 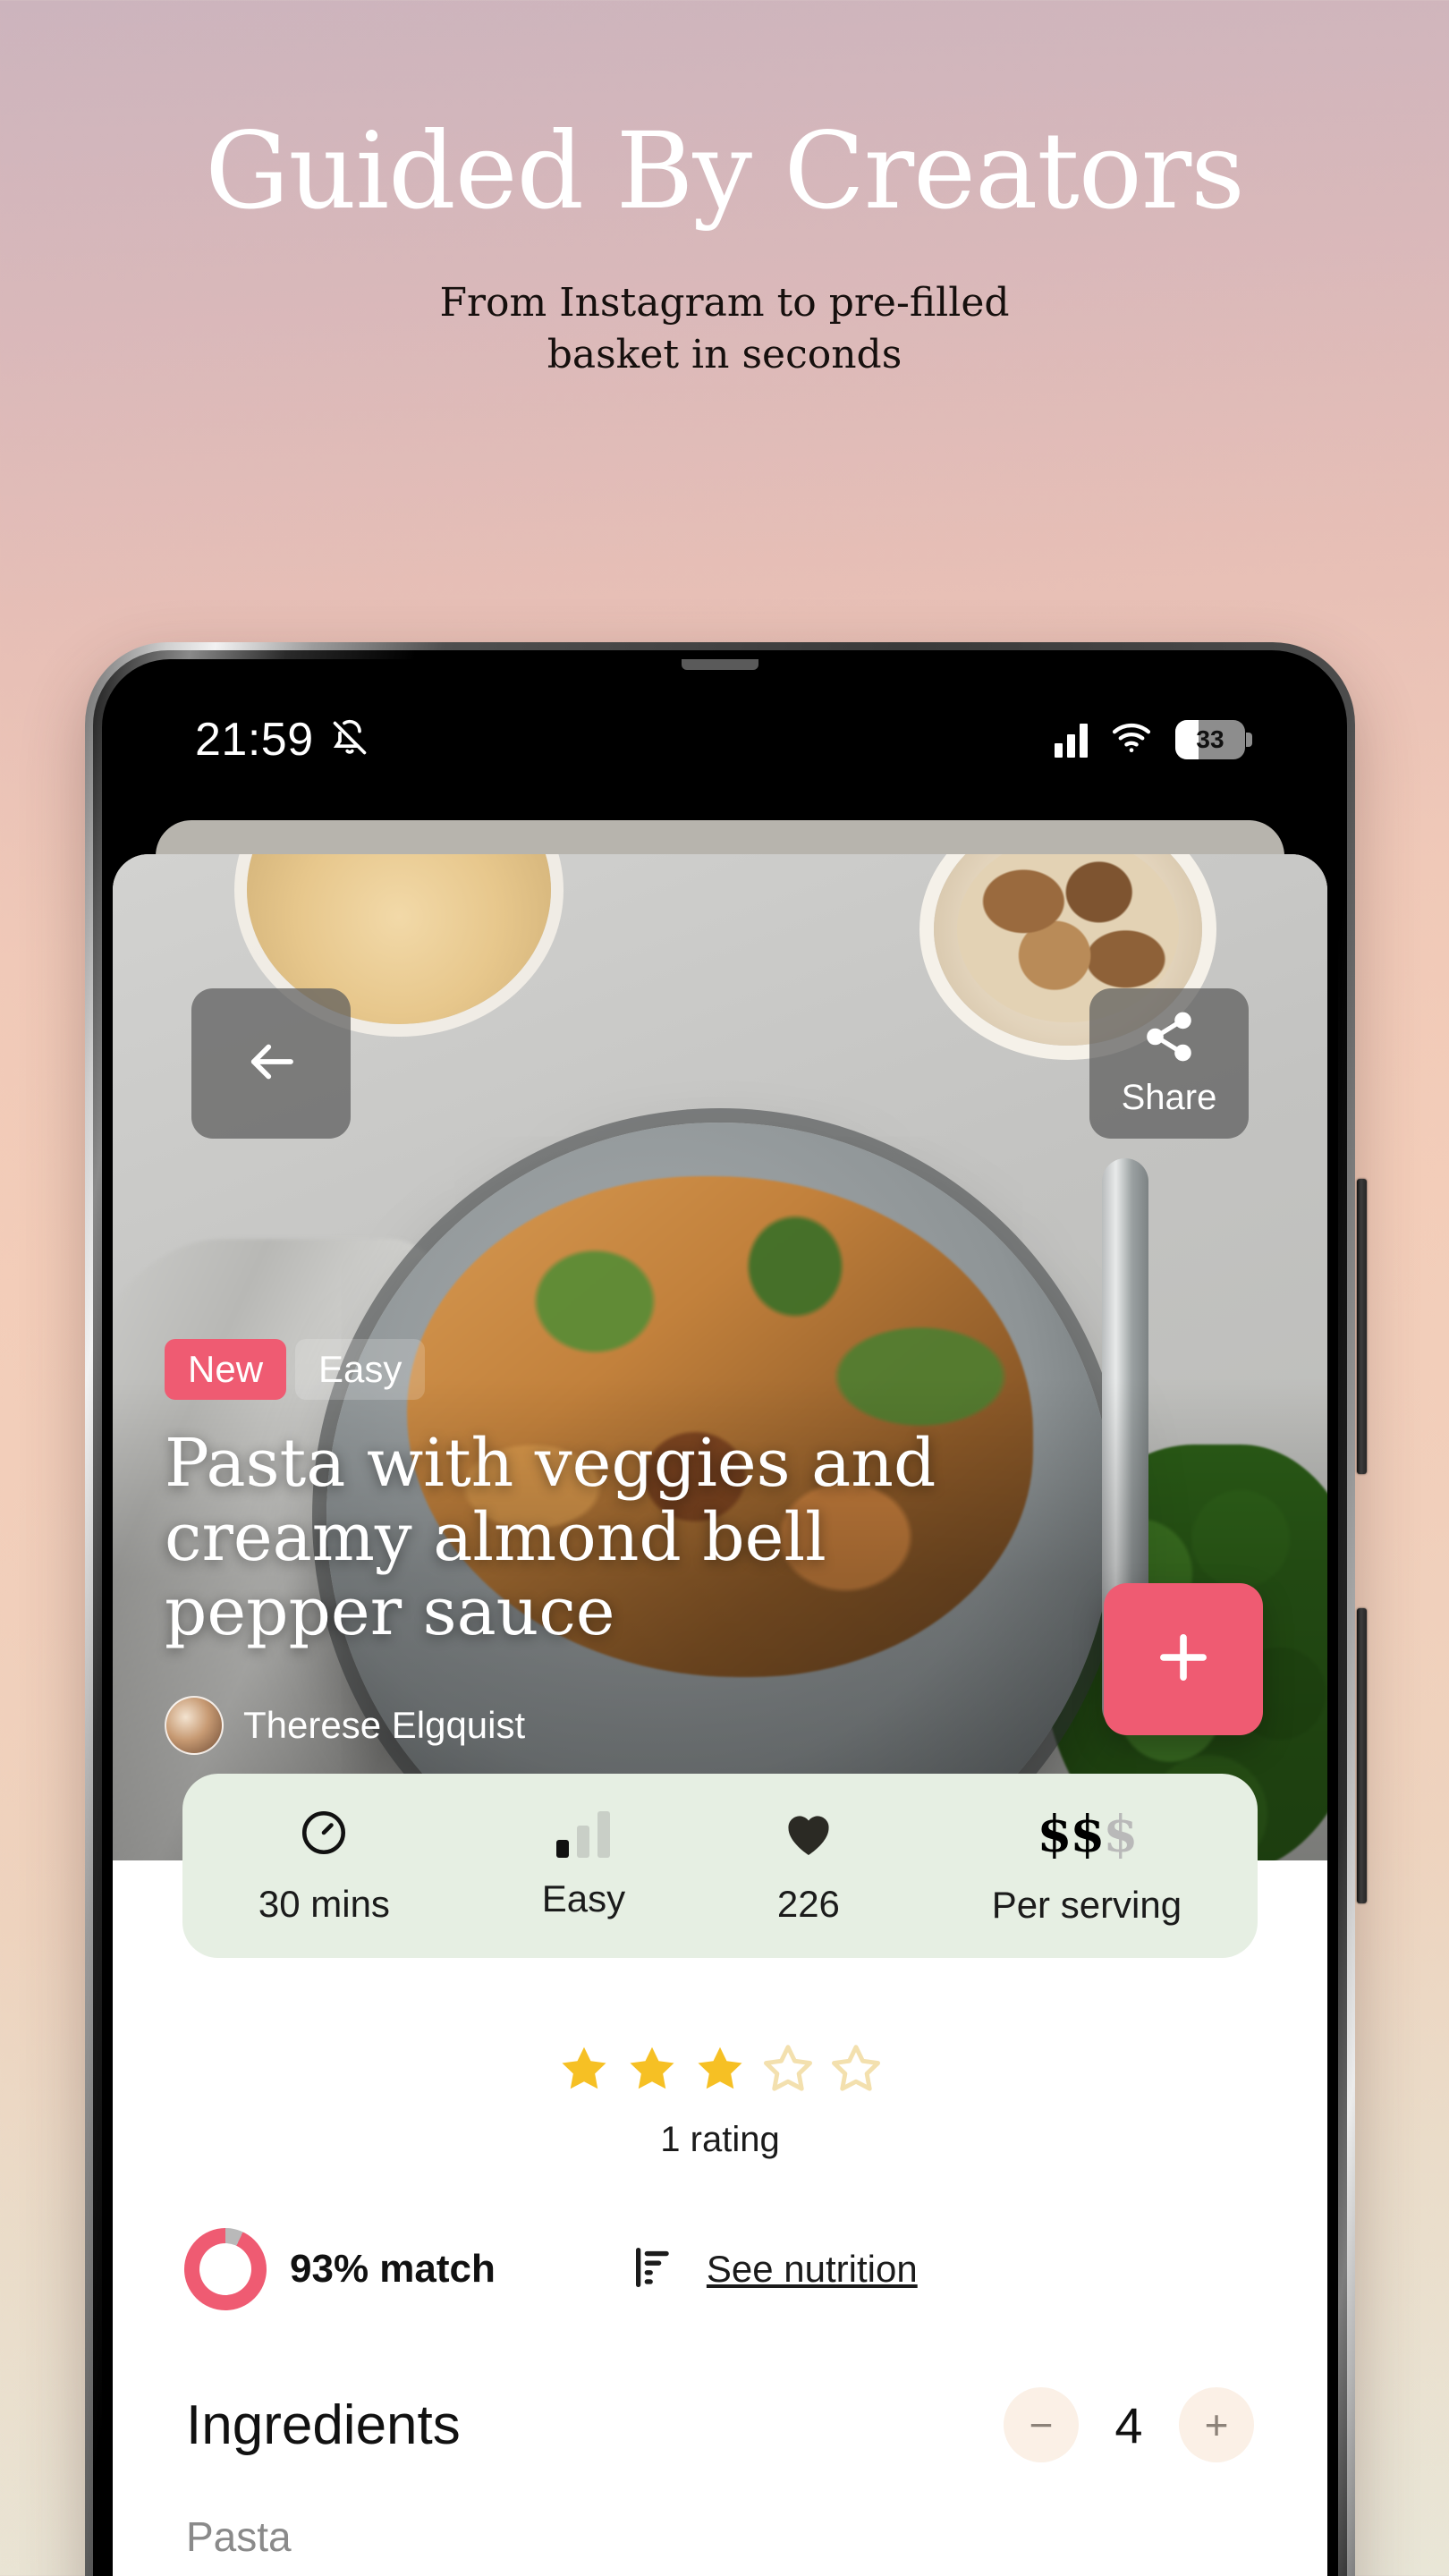 I want to click on plus-icon, so click(x=1183, y=1659).